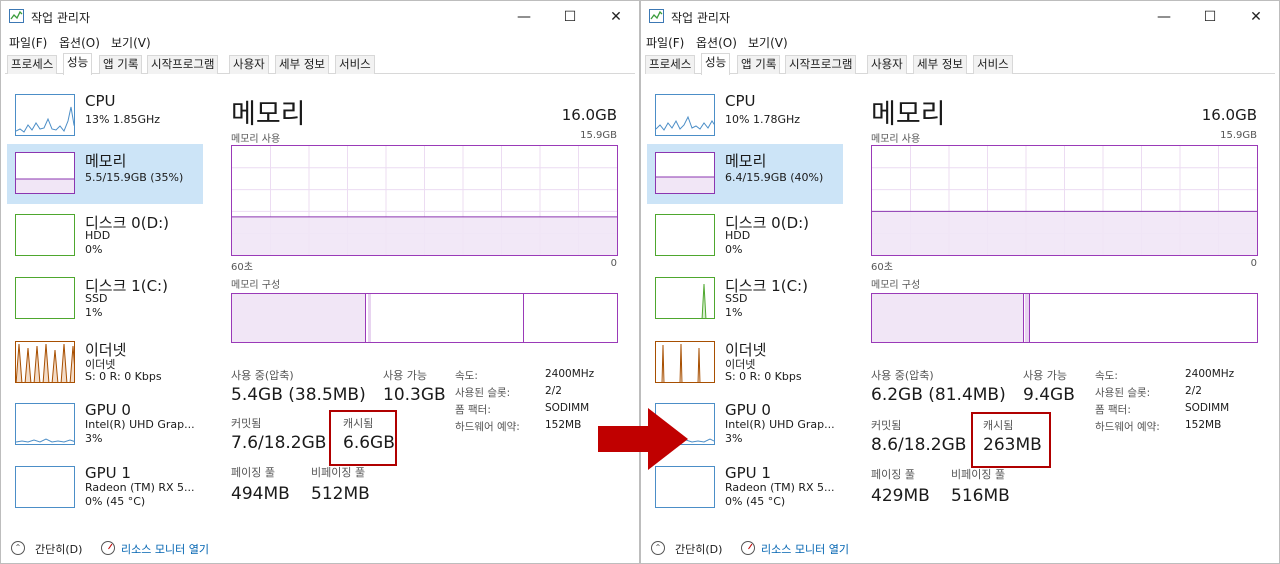  I want to click on axis-left-label: 60초, so click(242, 267).